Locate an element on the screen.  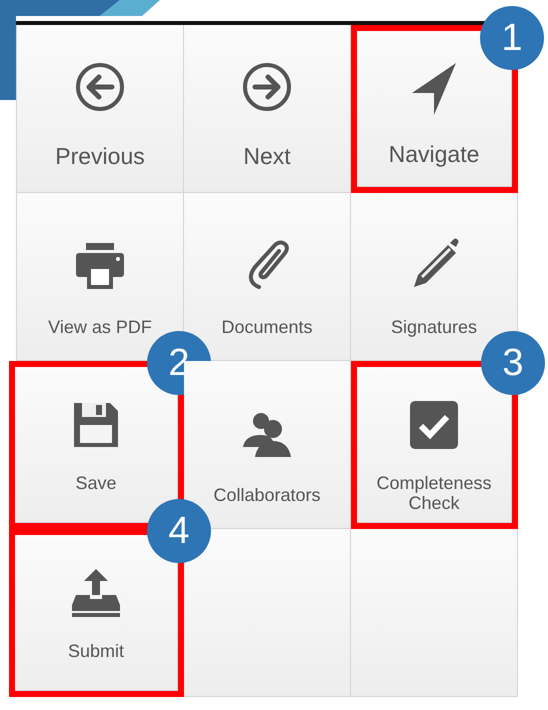
toolbar-button: Collaborators is located at coordinates (267, 445).